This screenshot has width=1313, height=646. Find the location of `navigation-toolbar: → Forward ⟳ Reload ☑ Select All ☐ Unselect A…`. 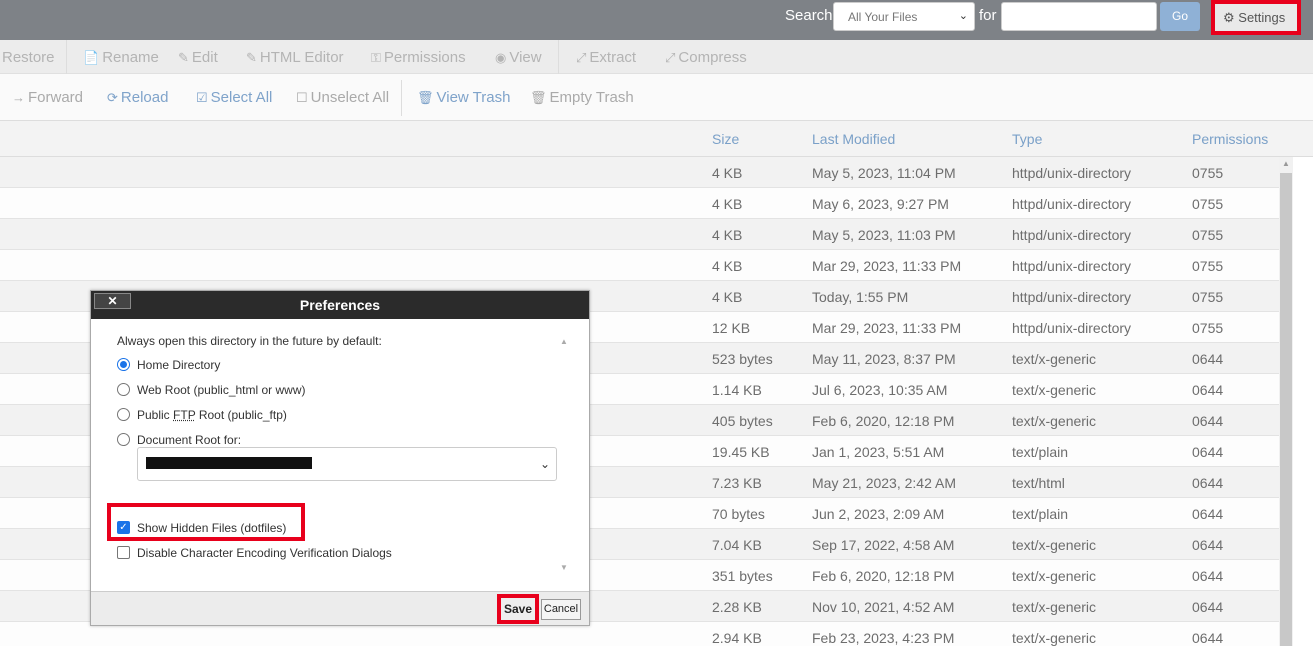

navigation-toolbar: → Forward ⟳ Reload ☑ Select All ☐ Unselect A… is located at coordinates (656, 97).